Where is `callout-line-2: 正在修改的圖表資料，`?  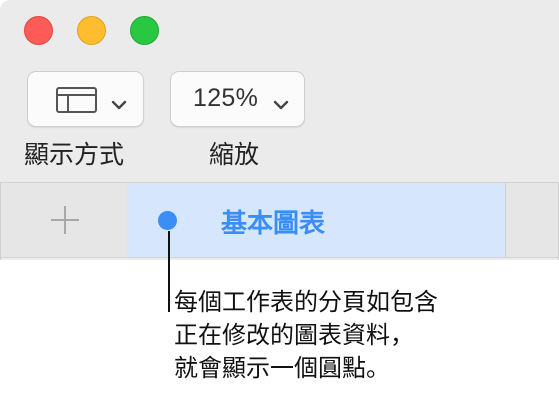
callout-line-2: 正在修改的圖表資料， is located at coordinates (294, 335).